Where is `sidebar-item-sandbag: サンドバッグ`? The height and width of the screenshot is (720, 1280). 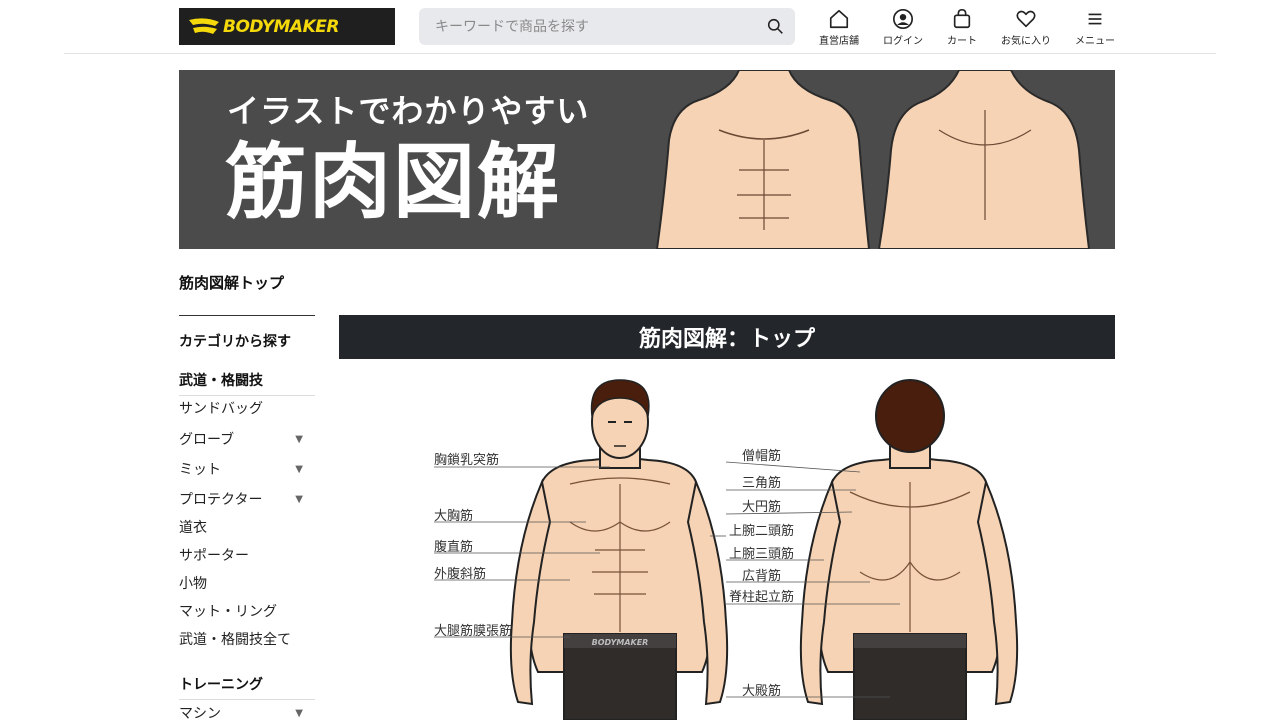
sidebar-item-sandbag: サンドバッグ is located at coordinates (241, 408).